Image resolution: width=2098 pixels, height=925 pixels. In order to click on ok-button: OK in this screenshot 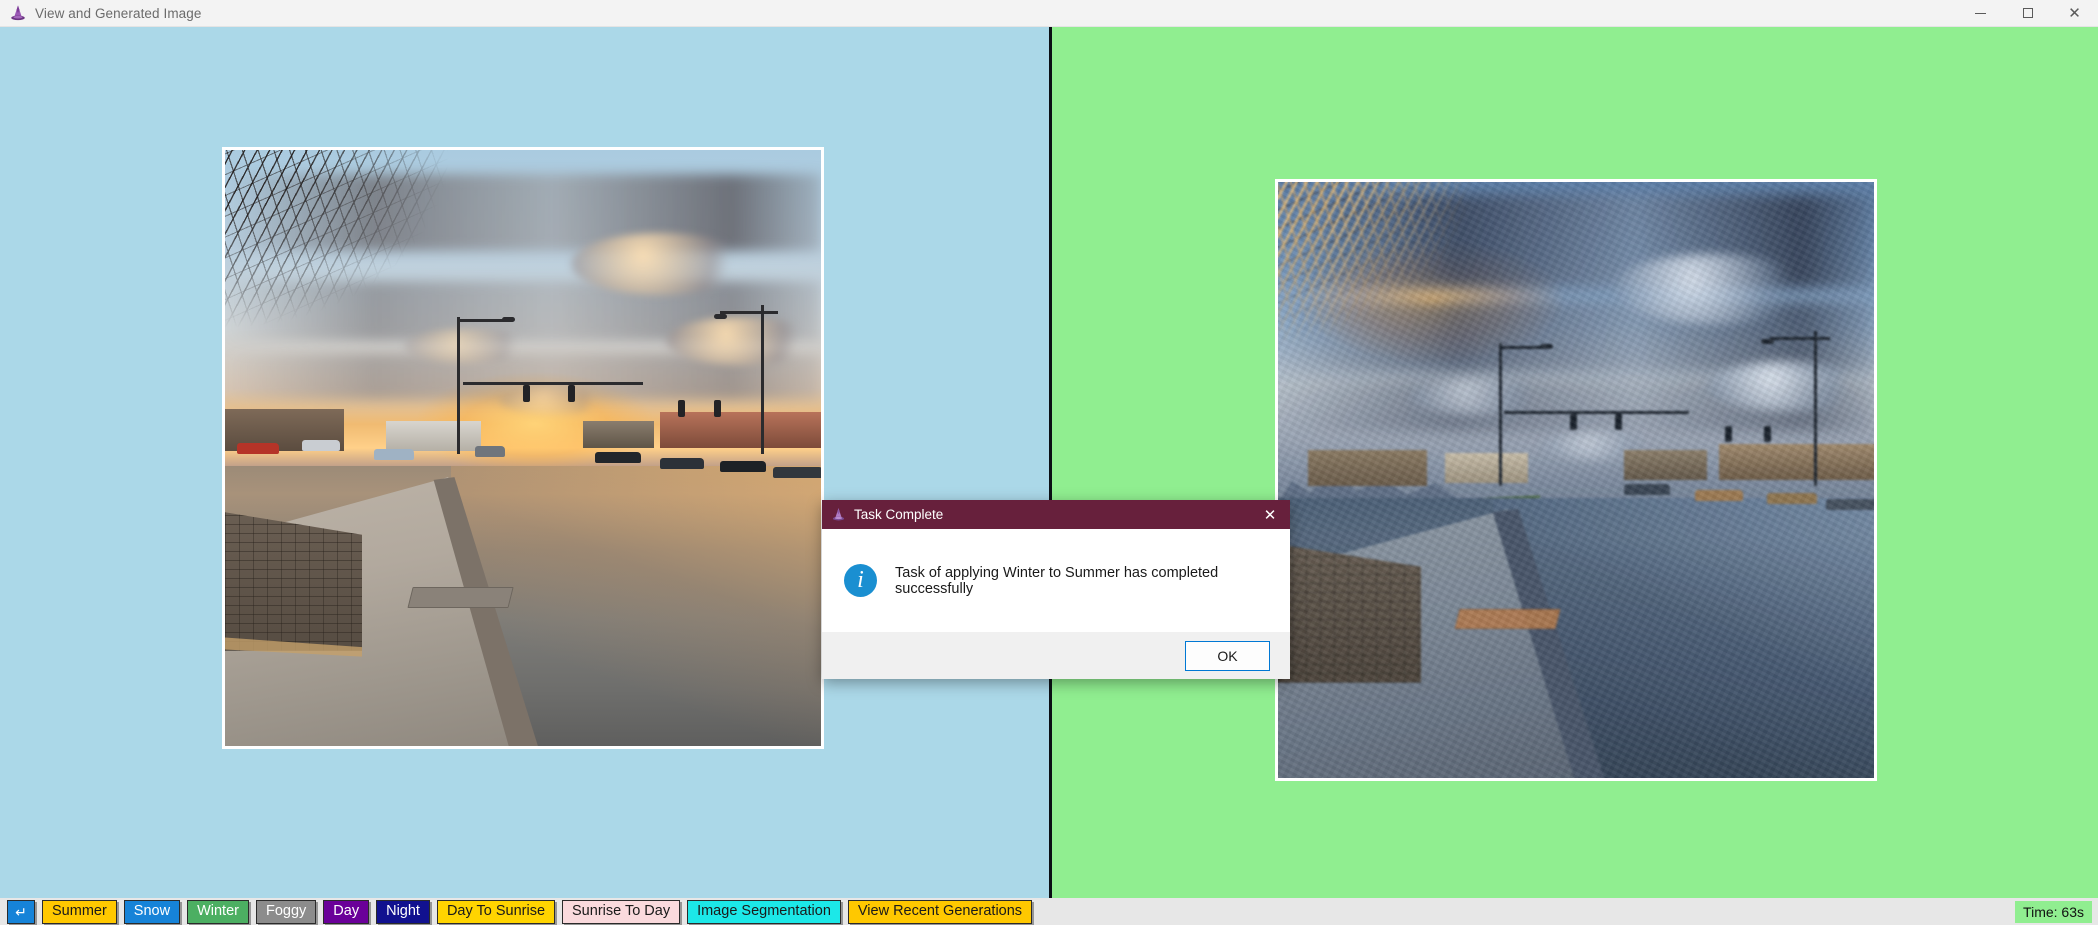, I will do `click(1227, 655)`.